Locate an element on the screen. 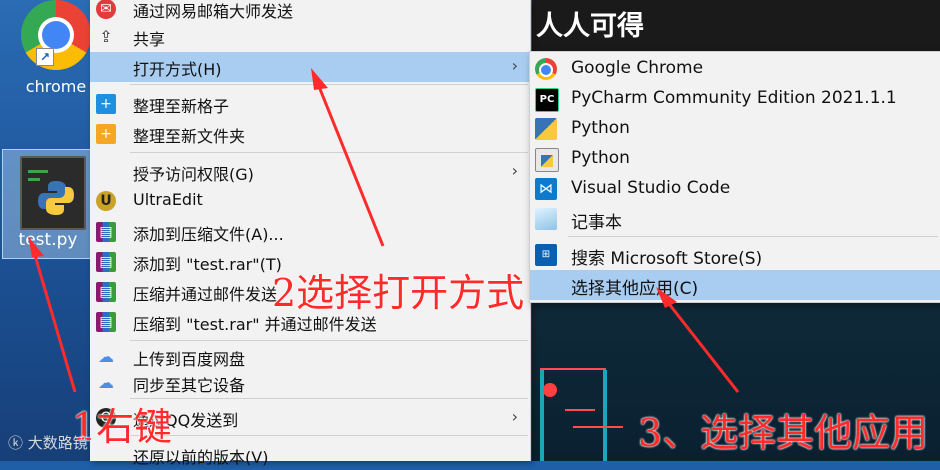 The image size is (940, 470). watermark-logo-icon: ⓚ is located at coordinates (18, 443).